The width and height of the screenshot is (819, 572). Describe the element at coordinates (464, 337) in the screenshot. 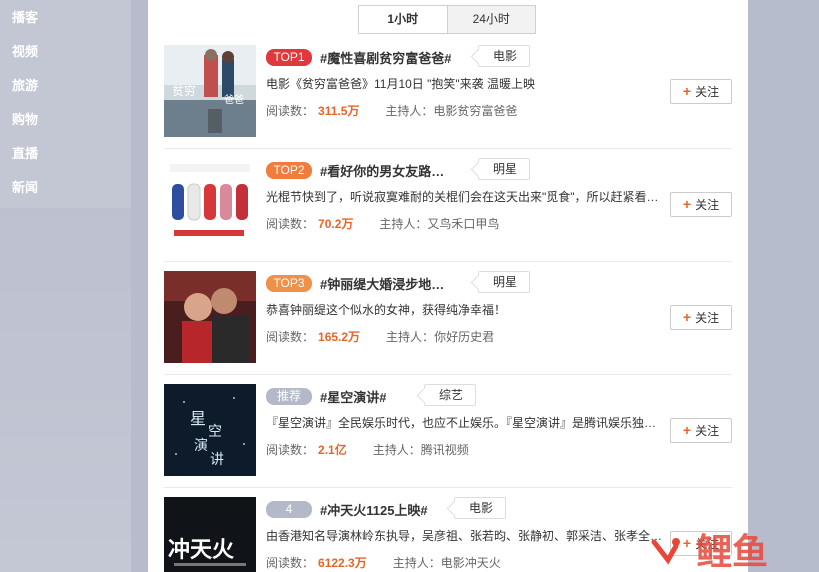

I see `host-name: 你好历史君` at that location.